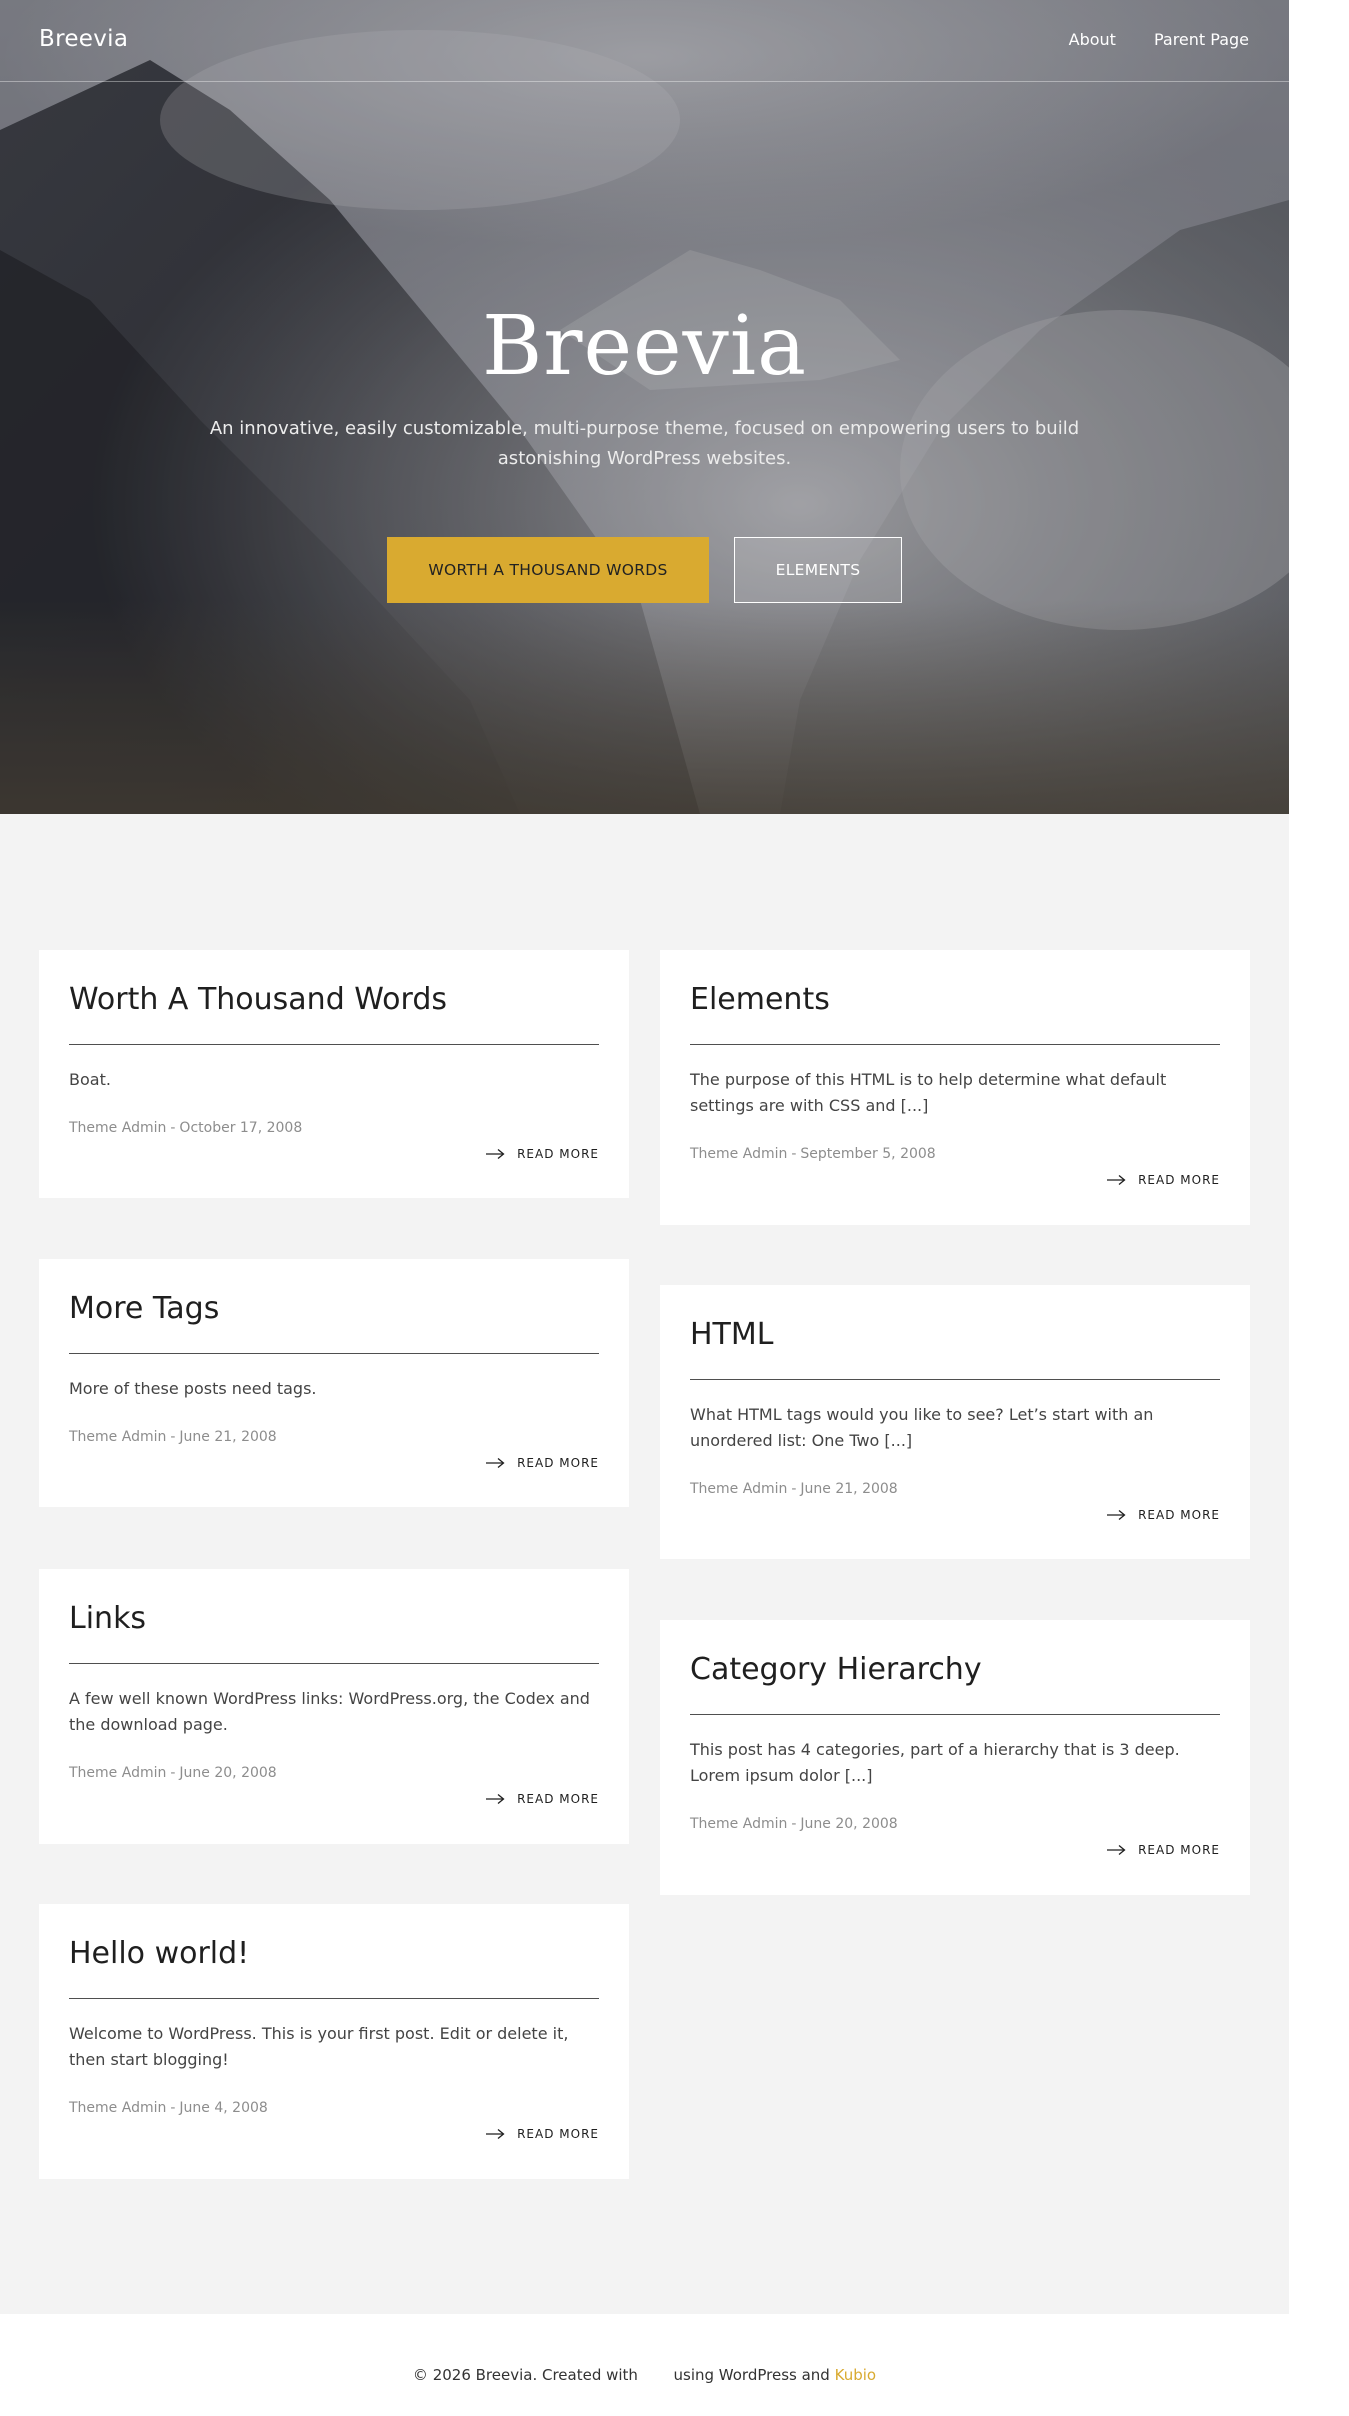 The width and height of the screenshot is (1349, 2416). I want to click on hero-title: Breevia, so click(644, 346).